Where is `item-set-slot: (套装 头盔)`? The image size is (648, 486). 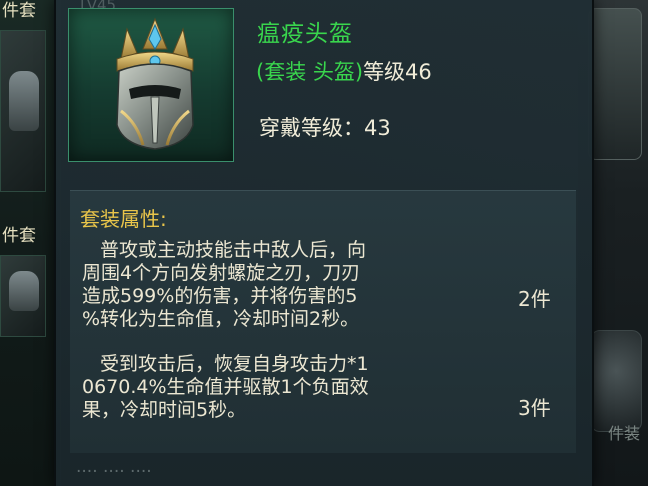
item-set-slot: (套装 头盔) is located at coordinates (310, 72).